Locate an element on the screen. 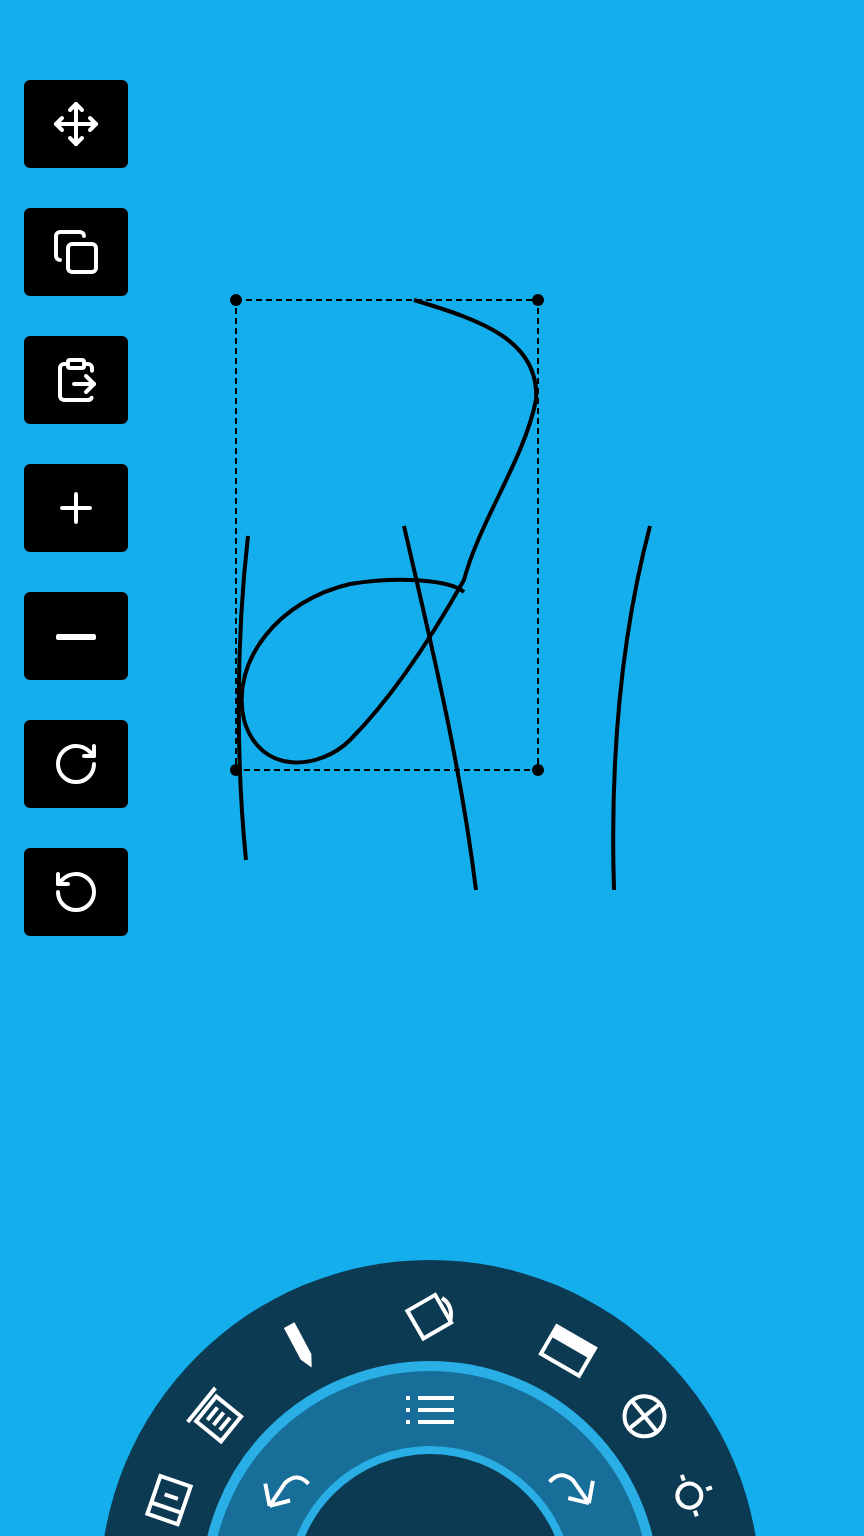  minus-icon is located at coordinates (76, 636).